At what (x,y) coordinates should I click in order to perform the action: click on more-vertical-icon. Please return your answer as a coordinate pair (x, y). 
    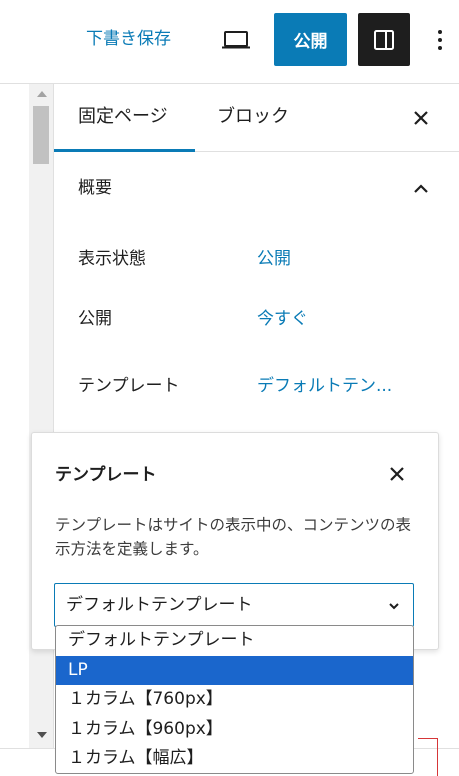
    Looking at the image, I should click on (440, 40).